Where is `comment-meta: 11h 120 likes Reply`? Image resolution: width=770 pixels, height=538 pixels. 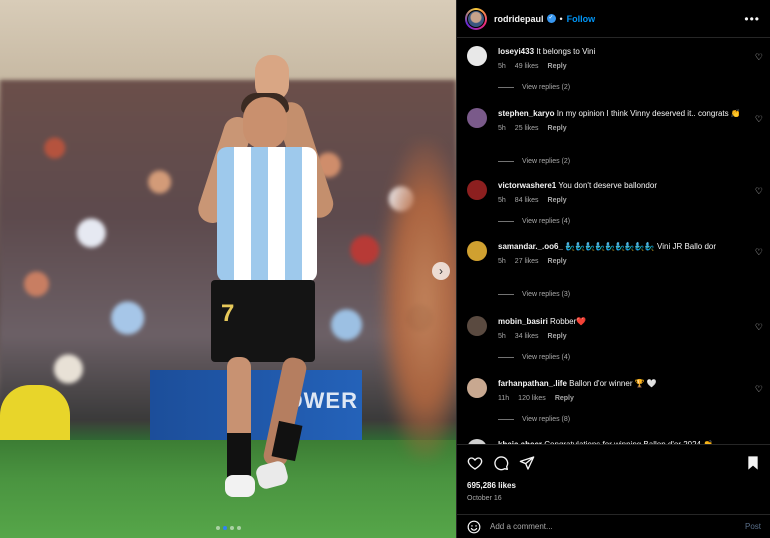 comment-meta: 11h 120 likes Reply is located at coordinates (620, 398).